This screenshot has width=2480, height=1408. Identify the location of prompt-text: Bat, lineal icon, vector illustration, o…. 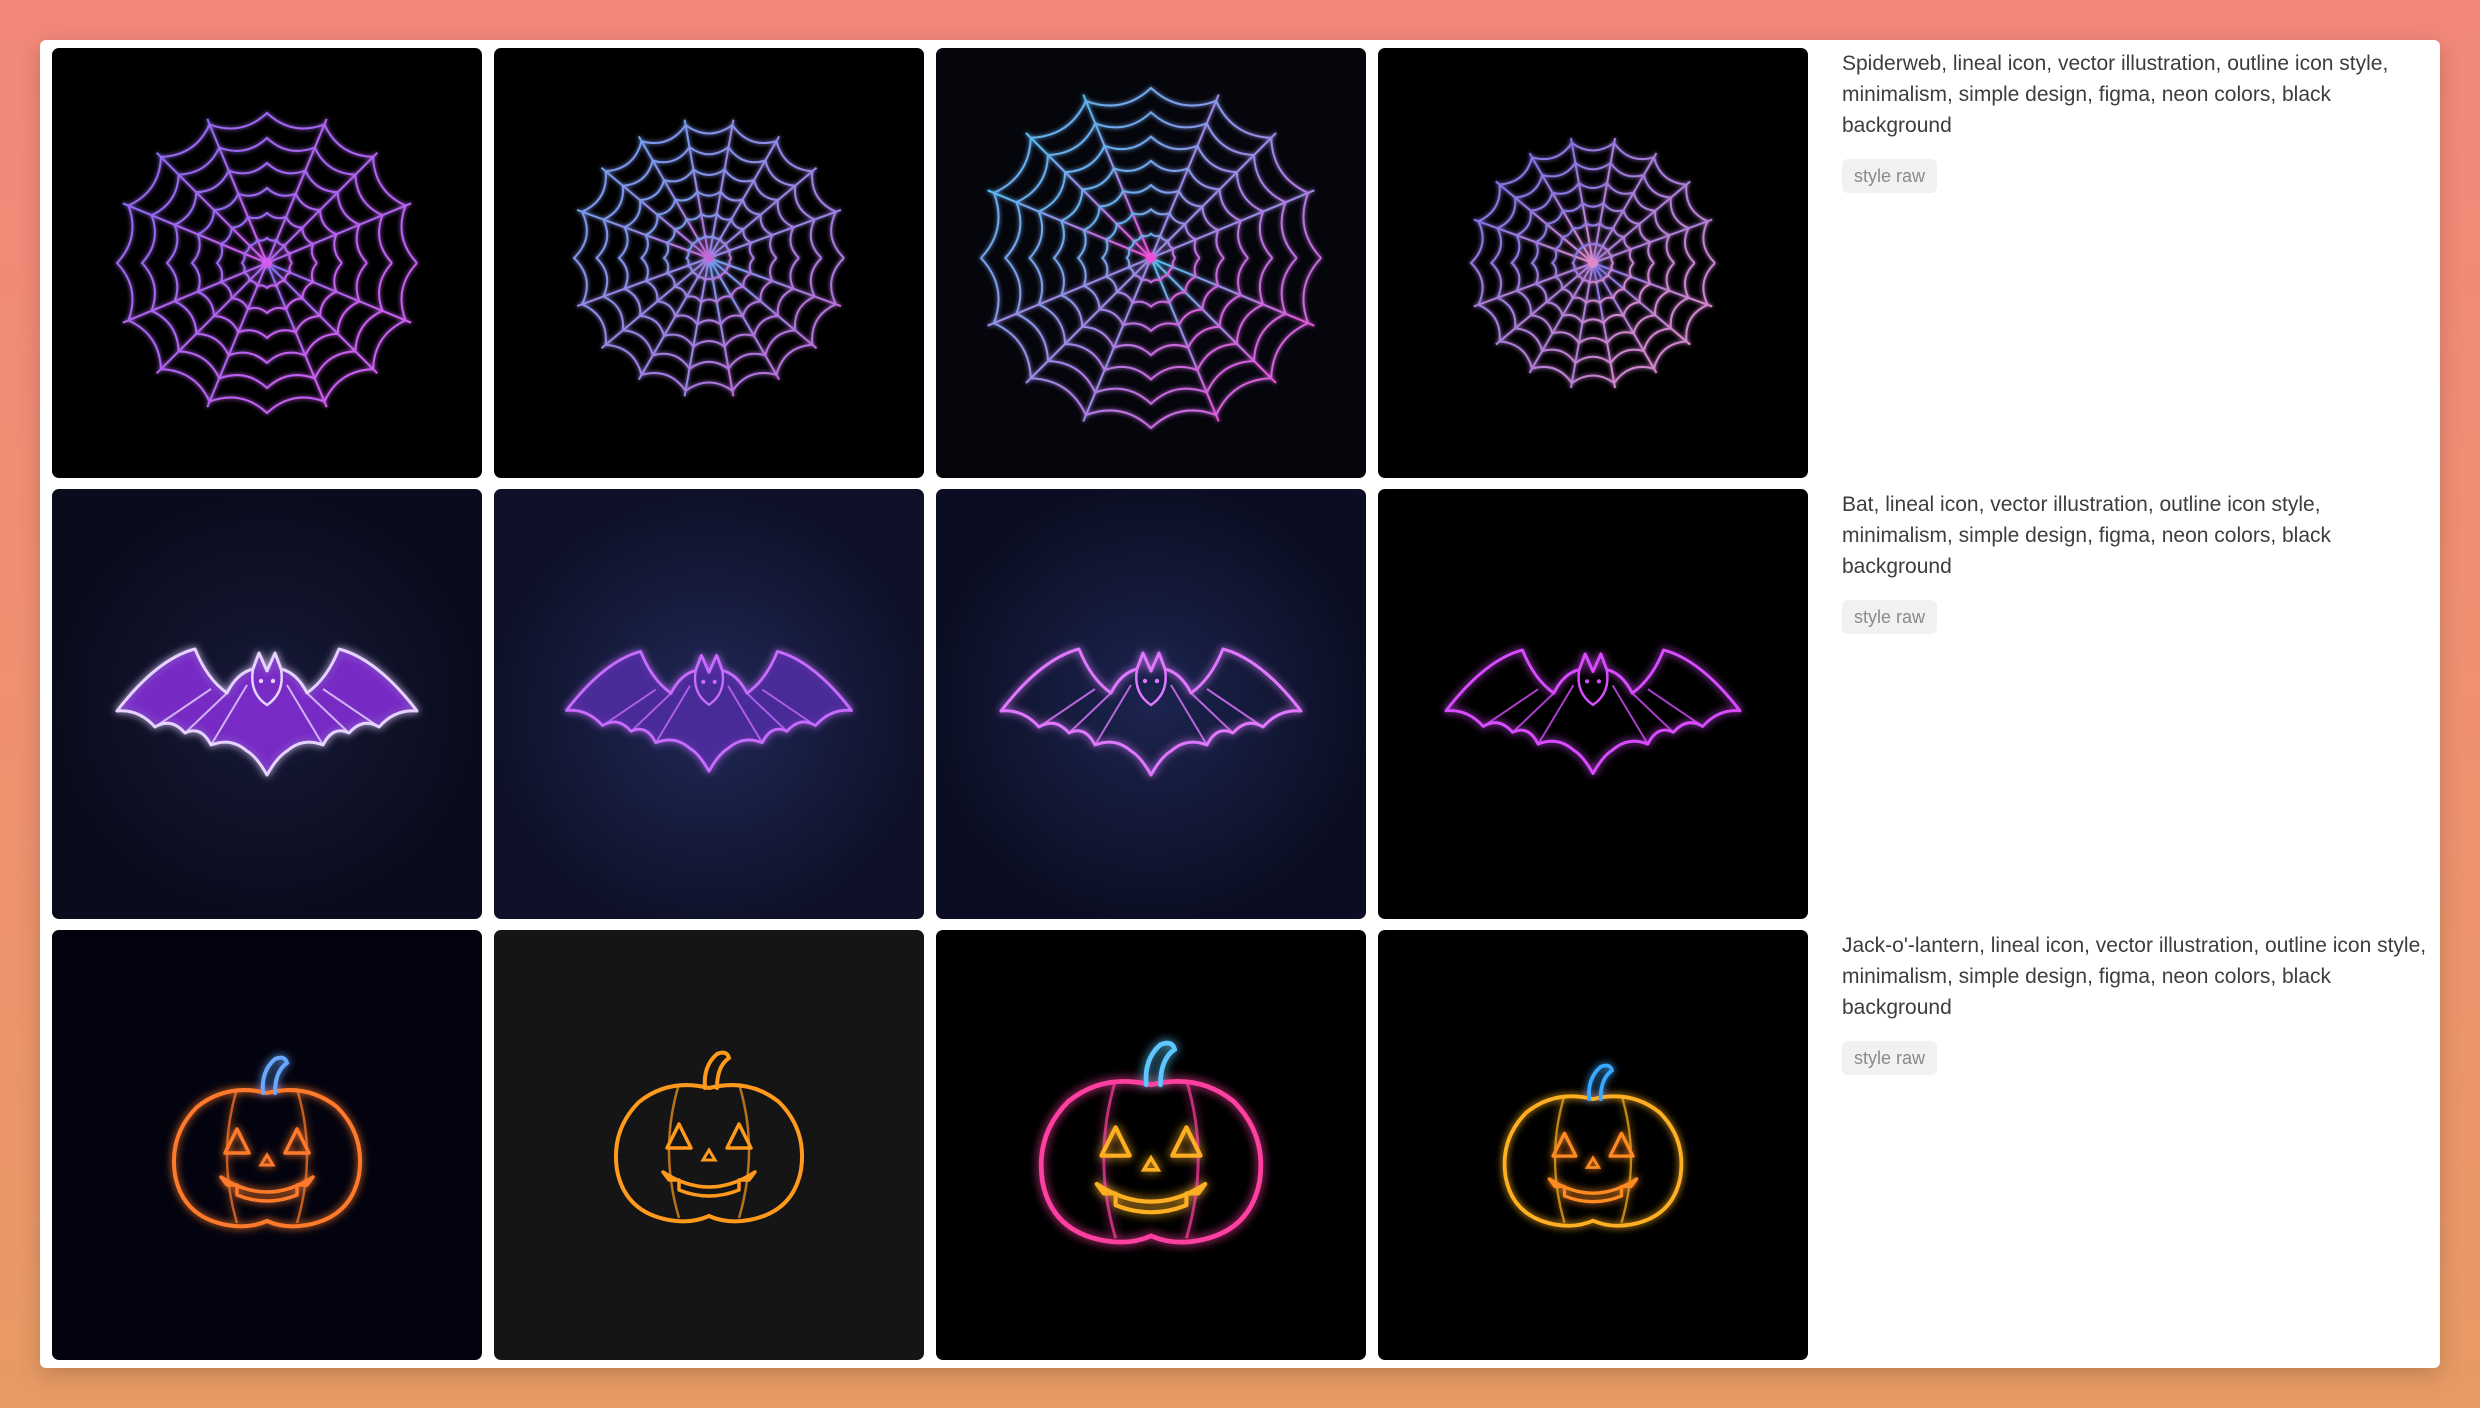
(2087, 535).